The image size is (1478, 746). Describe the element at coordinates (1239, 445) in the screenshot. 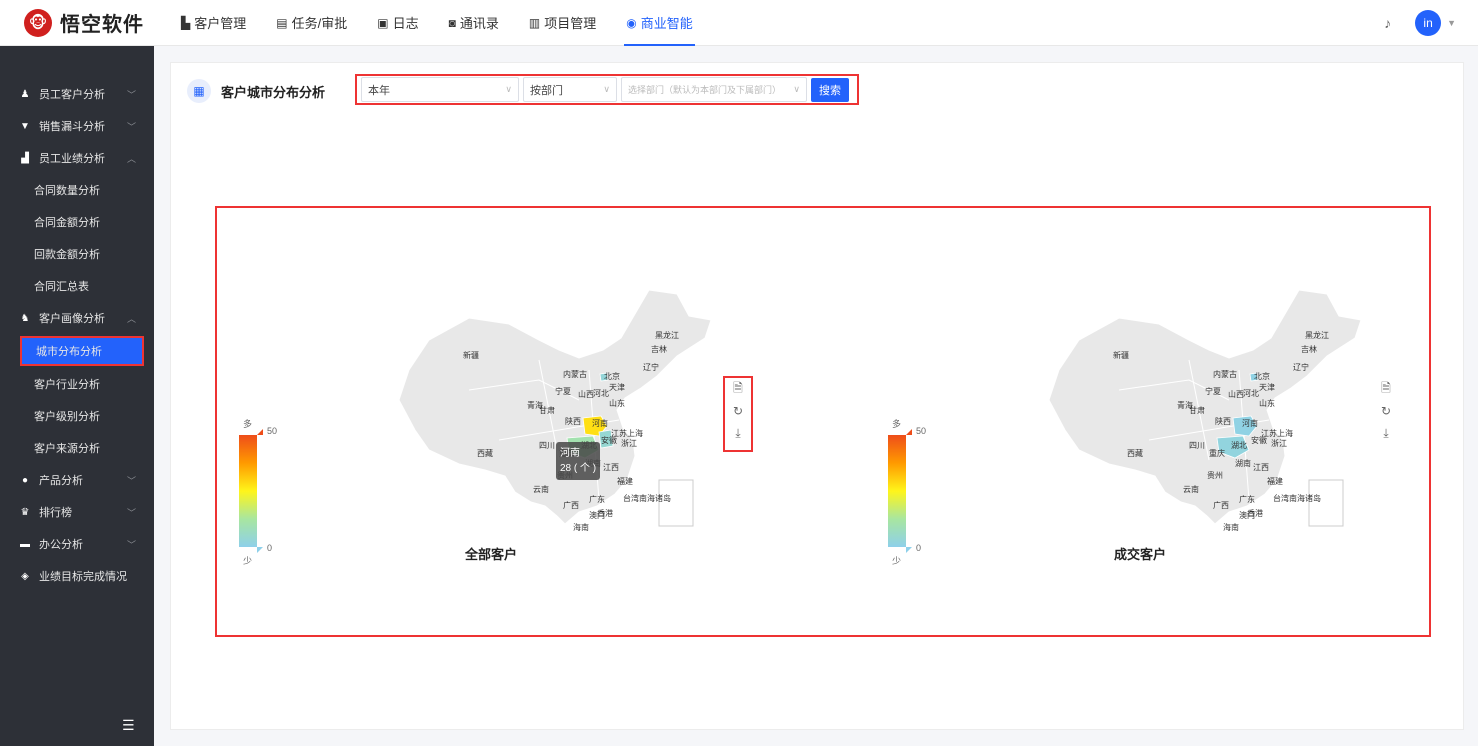

I see `province-label: 湖北` at that location.